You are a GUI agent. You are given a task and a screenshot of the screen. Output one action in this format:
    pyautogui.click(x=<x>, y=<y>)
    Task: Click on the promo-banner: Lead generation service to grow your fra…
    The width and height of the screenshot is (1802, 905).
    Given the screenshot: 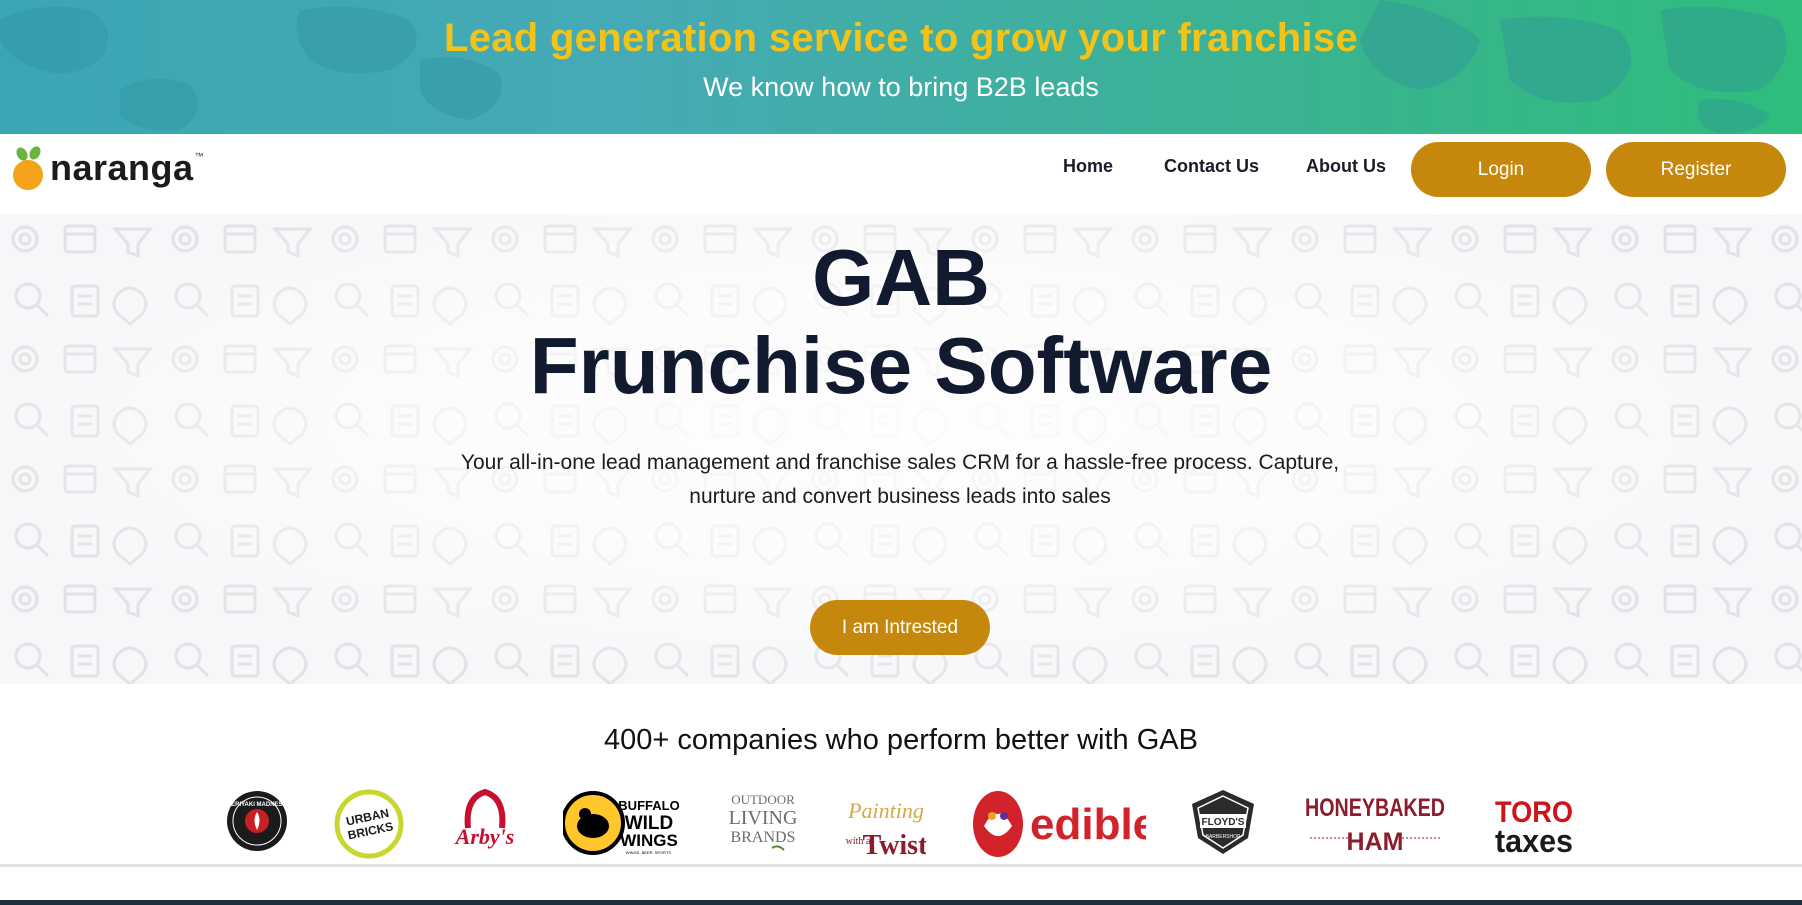 What is the action you would take?
    pyautogui.click(x=901, y=67)
    